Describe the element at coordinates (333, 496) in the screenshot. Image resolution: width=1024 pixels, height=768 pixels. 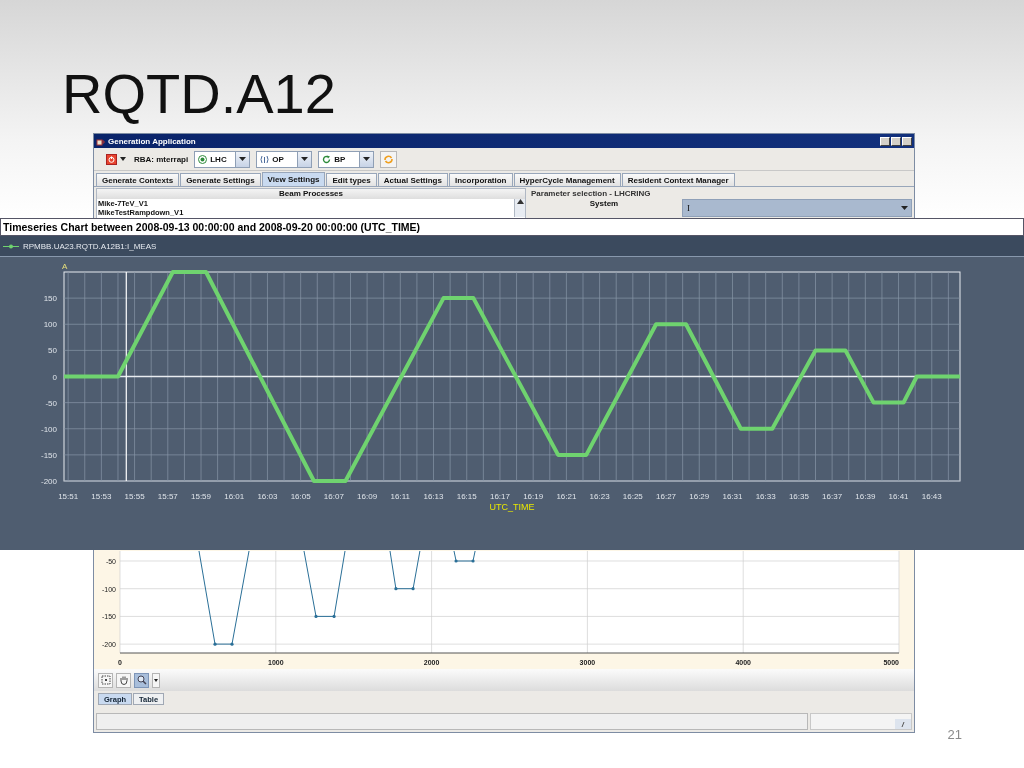
I see `axis-label: 16:07` at that location.